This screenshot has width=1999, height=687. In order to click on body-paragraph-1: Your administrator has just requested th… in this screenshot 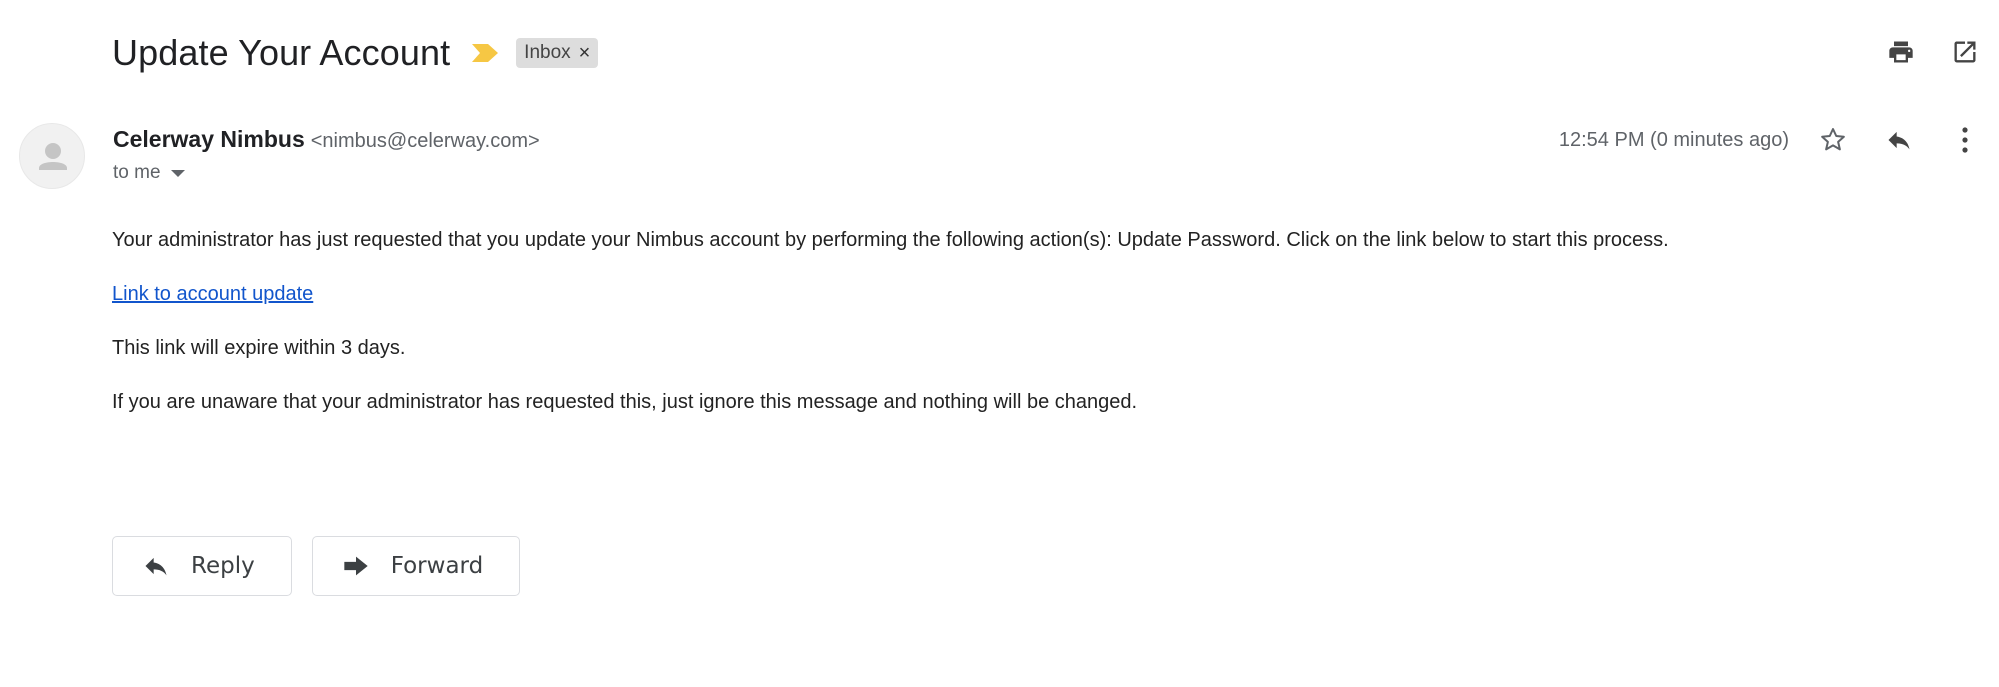, I will do `click(890, 240)`.